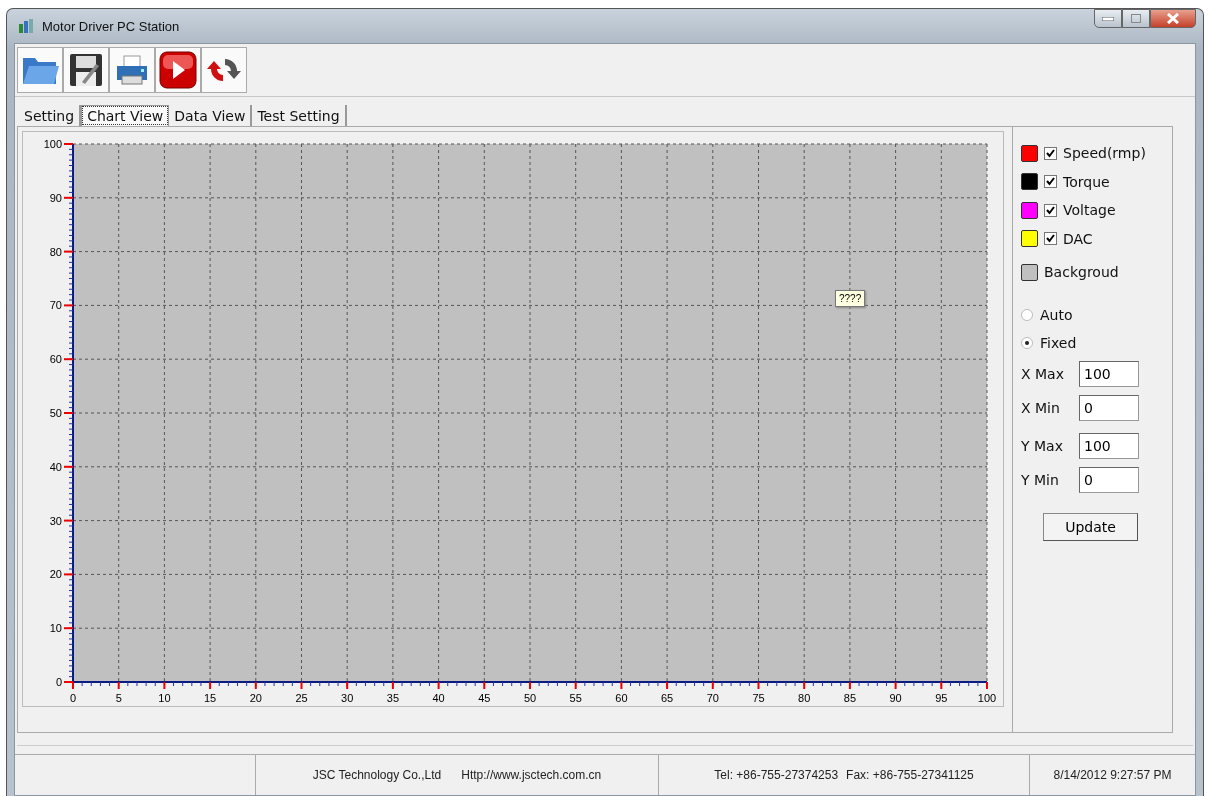  Describe the element at coordinates (58, 682) in the screenshot. I see `y-tick-label: 0` at that location.